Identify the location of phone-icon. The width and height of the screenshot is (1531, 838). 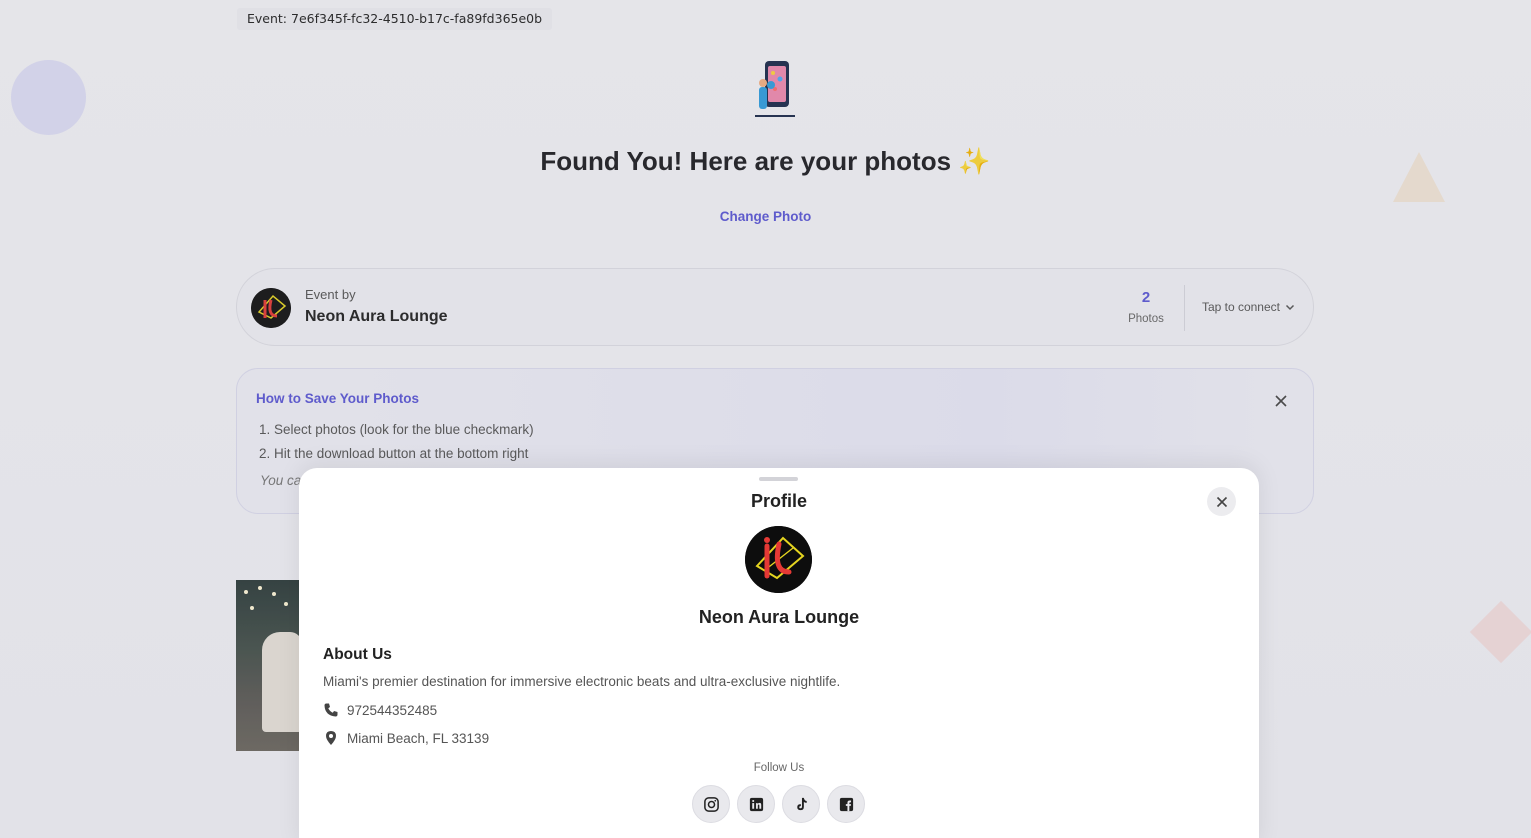
(331, 710).